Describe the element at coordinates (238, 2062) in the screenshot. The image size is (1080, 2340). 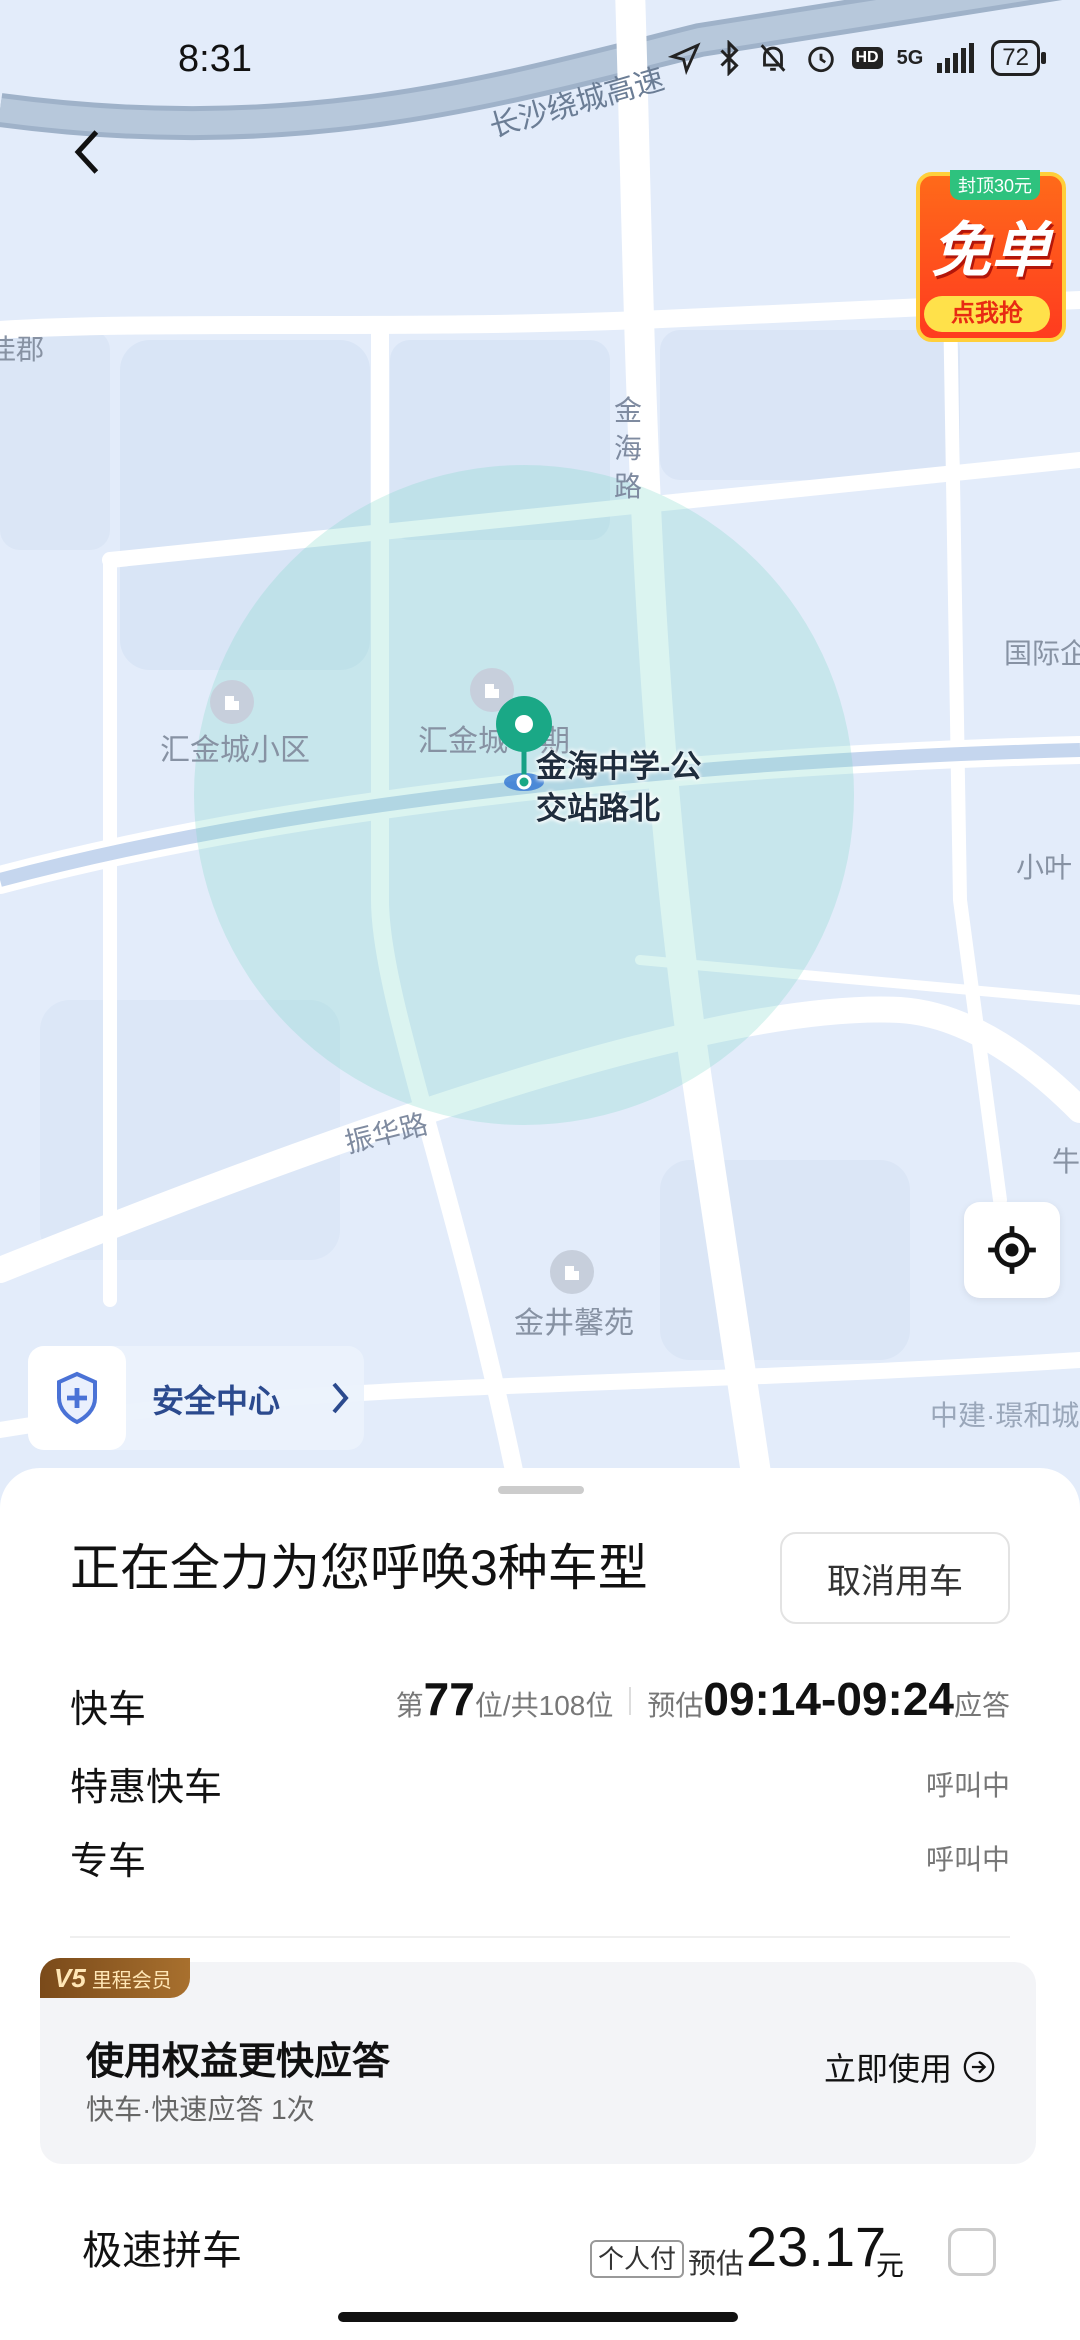
I see `member-benefit-title: 使用权益更快应答` at that location.